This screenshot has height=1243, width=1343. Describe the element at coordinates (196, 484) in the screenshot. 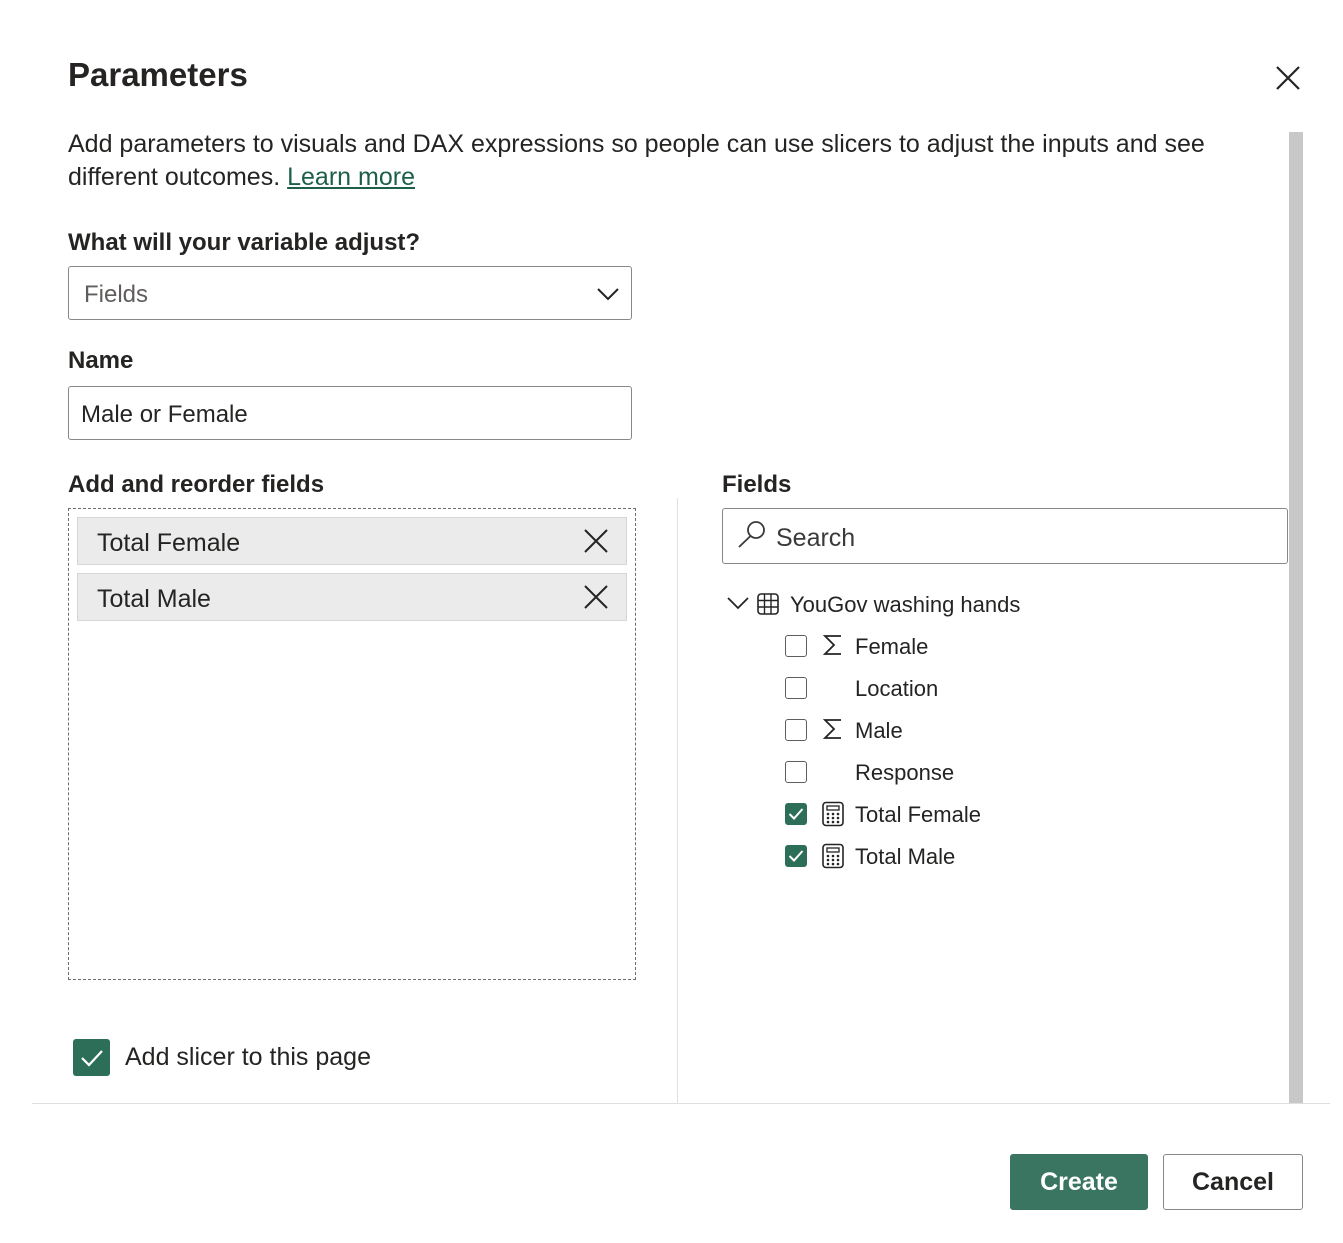

I see `reorder-label: Add and reorder fields` at that location.